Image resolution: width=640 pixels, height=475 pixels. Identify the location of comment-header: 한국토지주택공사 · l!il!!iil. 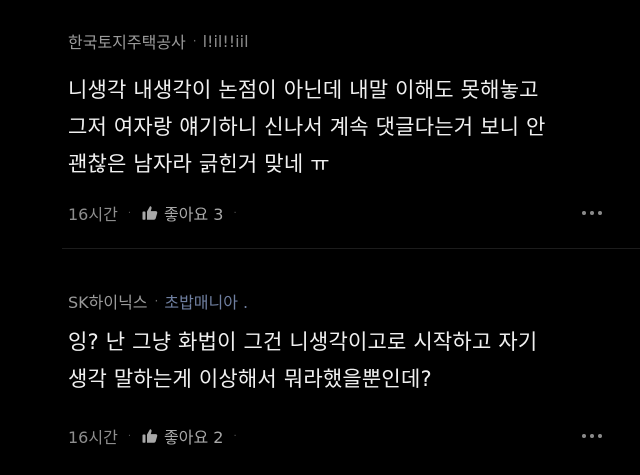
(158, 41).